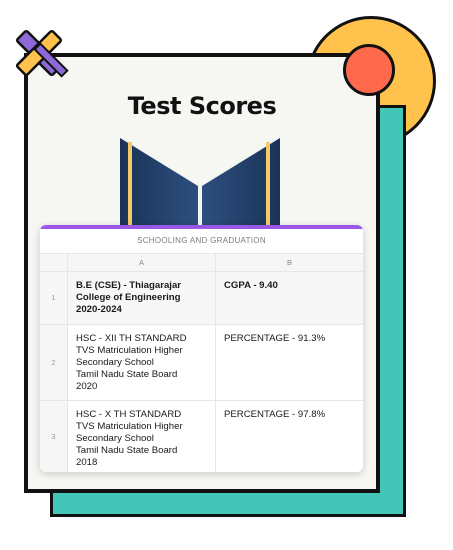  What do you see at coordinates (289, 362) in the screenshot?
I see `table-cell: PERCENTAGE - 91.3%` at bounding box center [289, 362].